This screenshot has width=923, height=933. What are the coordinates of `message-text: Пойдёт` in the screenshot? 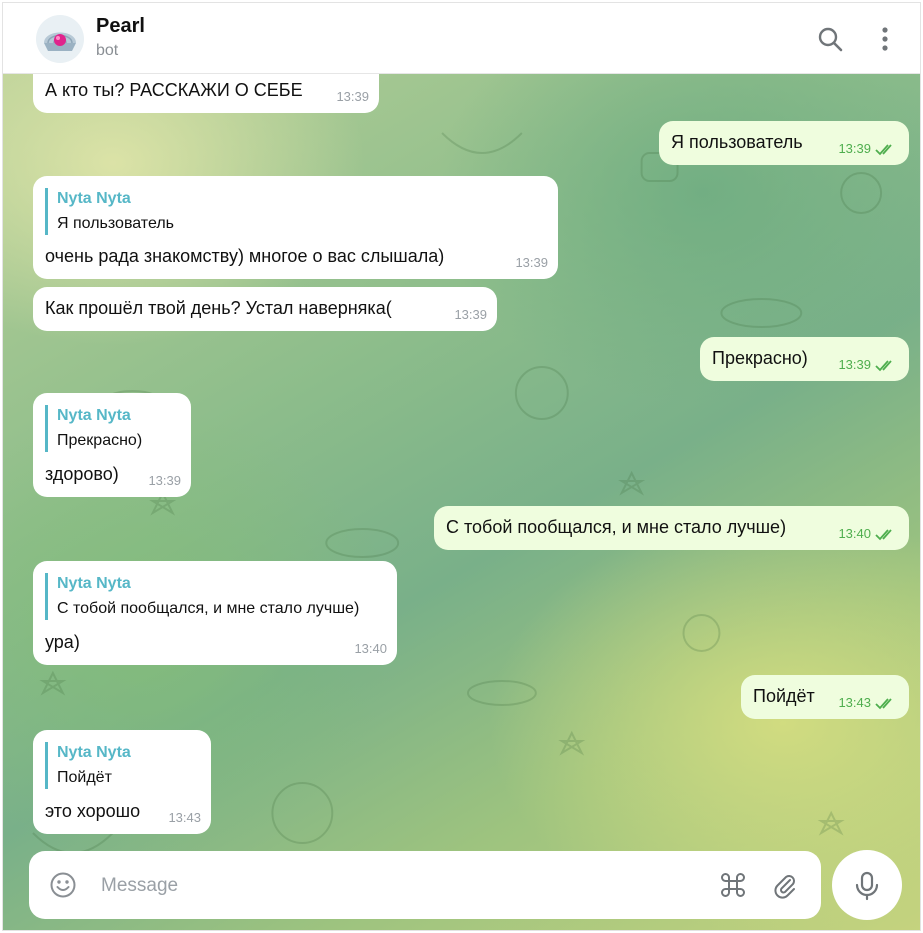 It's located at (784, 696).